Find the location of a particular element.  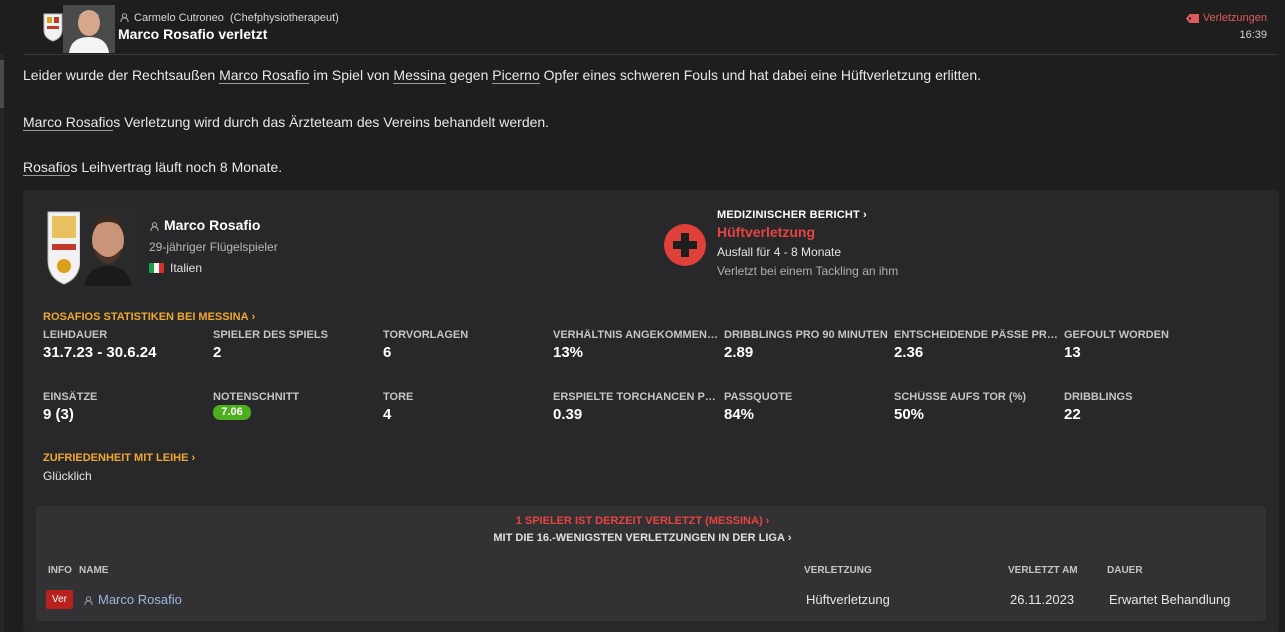

tag-icon is located at coordinates (1192, 18).